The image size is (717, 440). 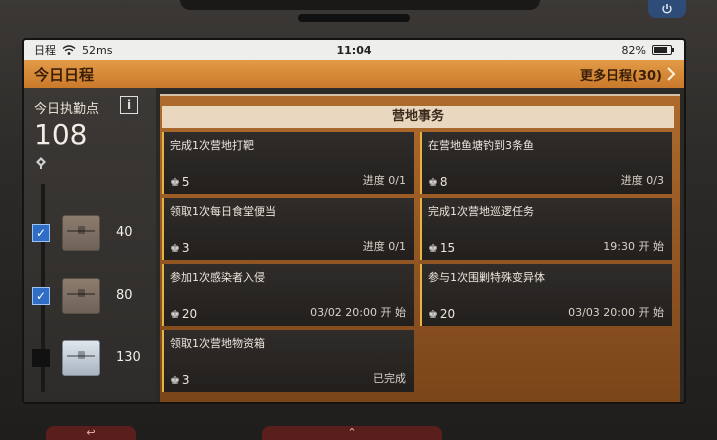 What do you see at coordinates (45, 50) in the screenshot?
I see `carrier-label: 日程` at bounding box center [45, 50].